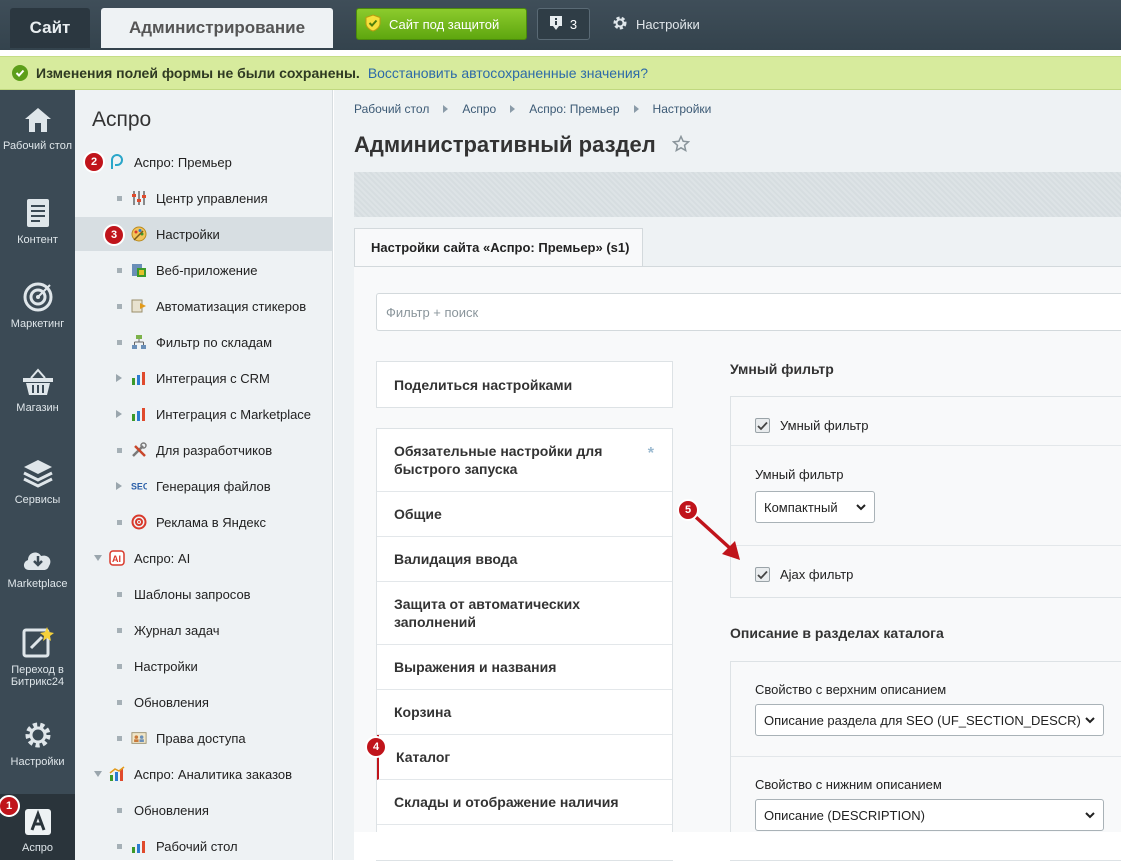 The height and width of the screenshot is (863, 1121). What do you see at coordinates (117, 162) in the screenshot?
I see `aspro-premier-icon` at bounding box center [117, 162].